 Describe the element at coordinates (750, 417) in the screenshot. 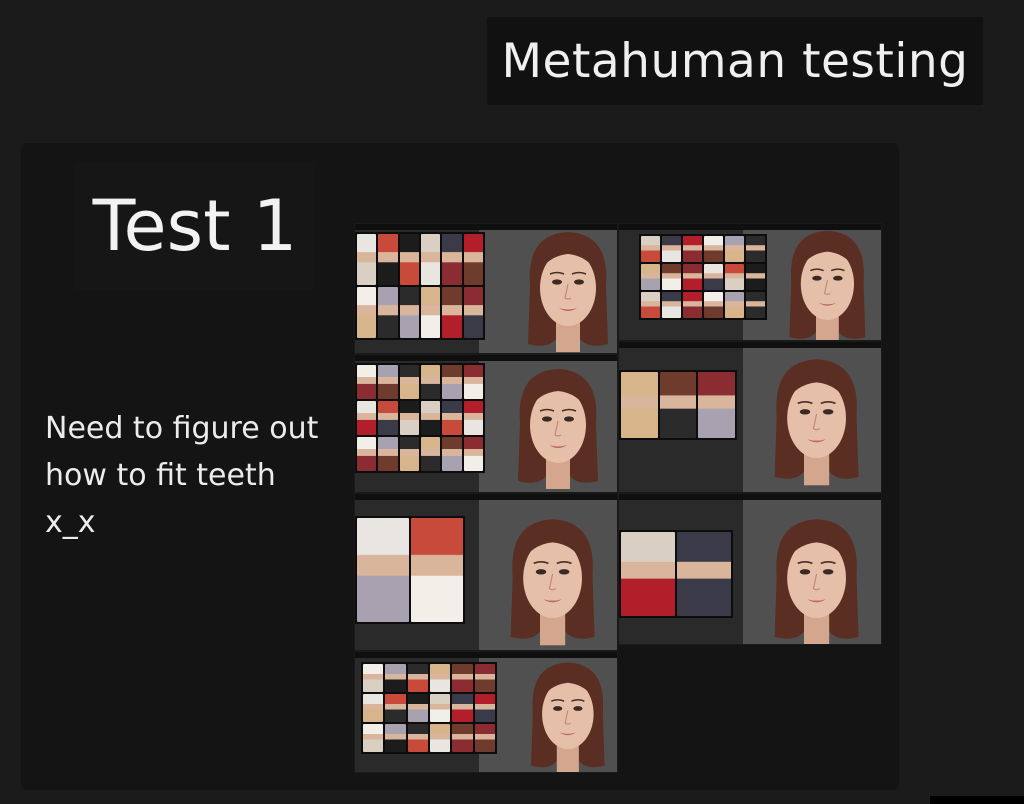

I see `screenshot-4-smirk` at that location.